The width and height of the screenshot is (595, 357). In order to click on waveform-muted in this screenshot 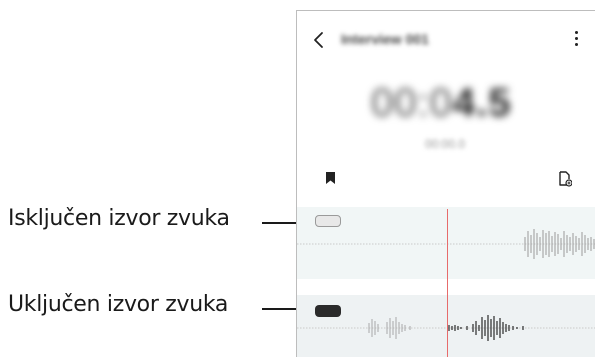, I will do `click(446, 244)`.